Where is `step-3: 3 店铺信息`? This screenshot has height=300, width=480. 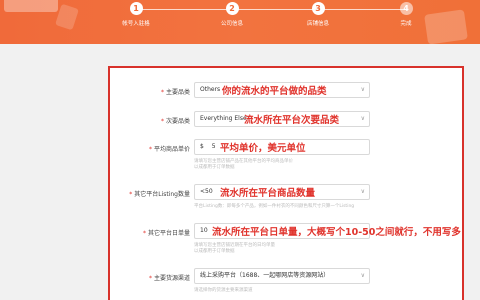 step-3: 3 店铺信息 is located at coordinates (318, 14).